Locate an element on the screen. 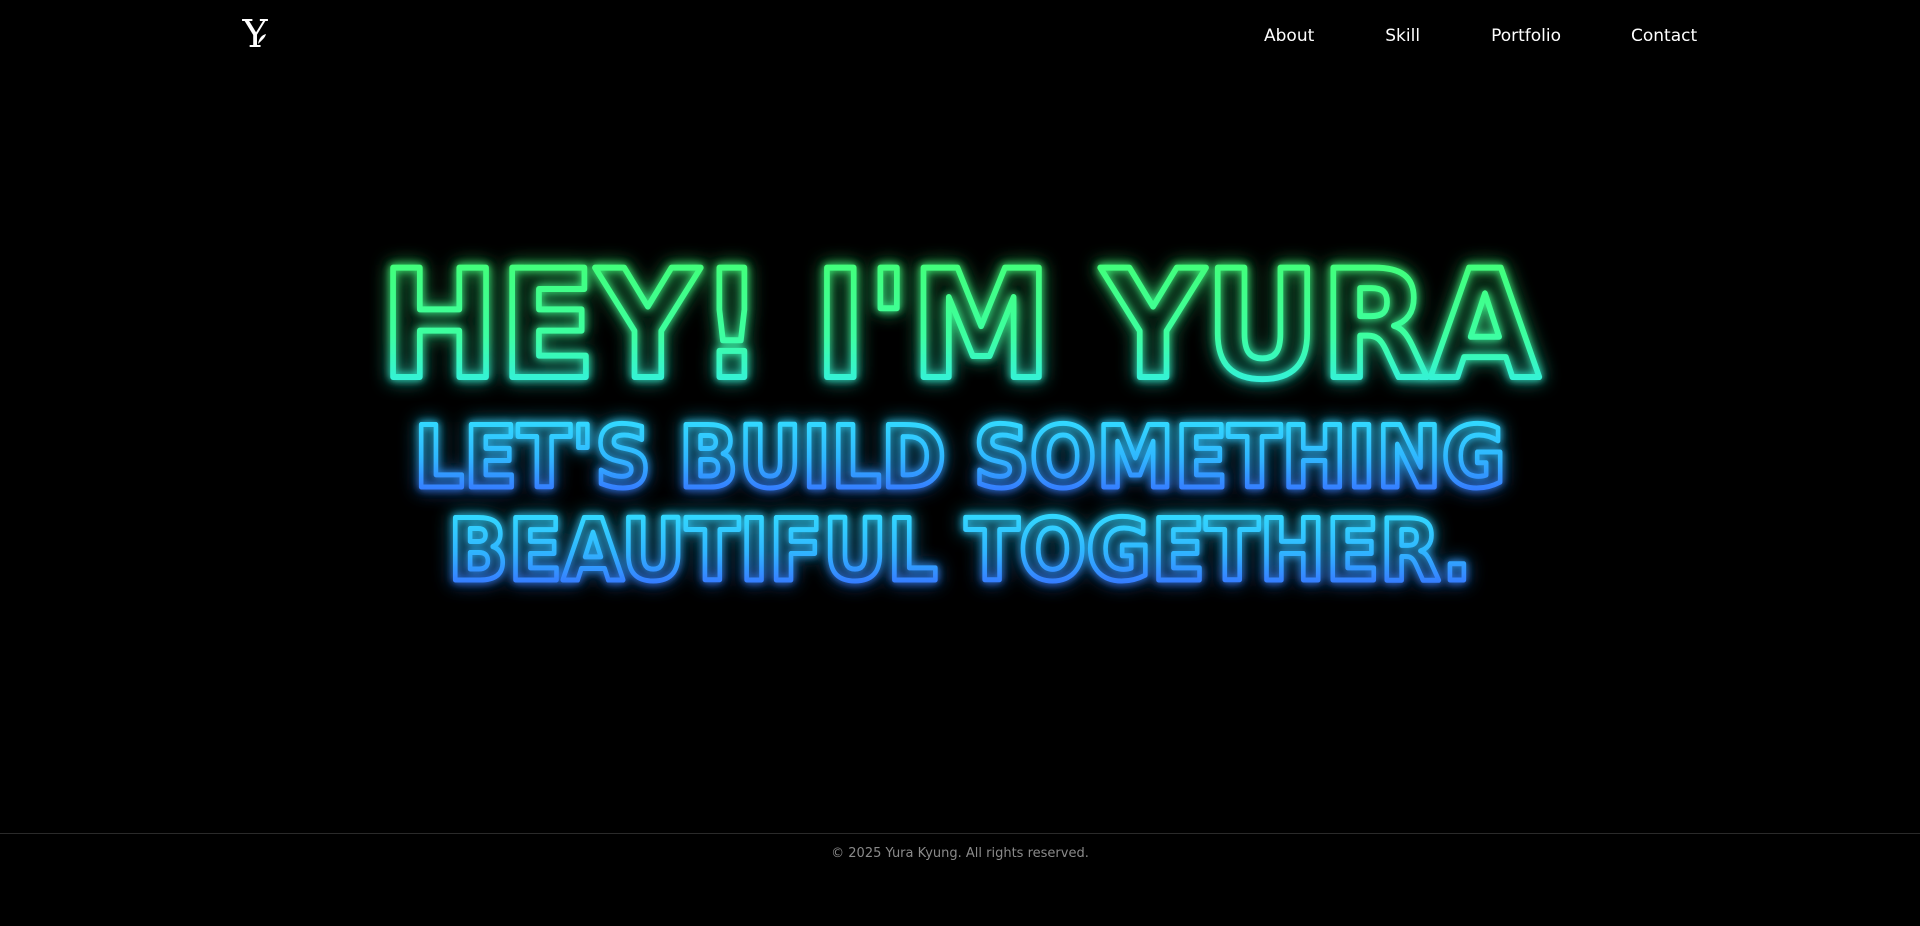  nav-portfolio-link: Portfolio is located at coordinates (1526, 36).